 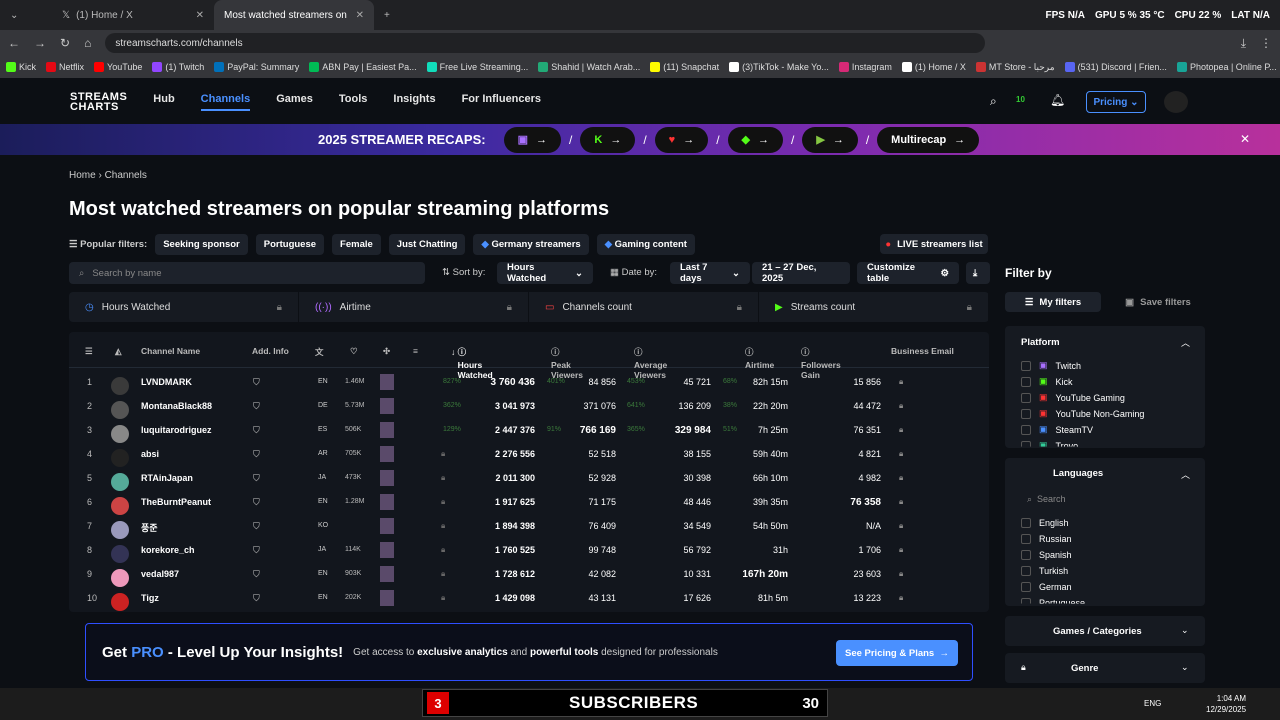 I want to click on chevron-up-icon: ︿, so click(x=1185, y=342).